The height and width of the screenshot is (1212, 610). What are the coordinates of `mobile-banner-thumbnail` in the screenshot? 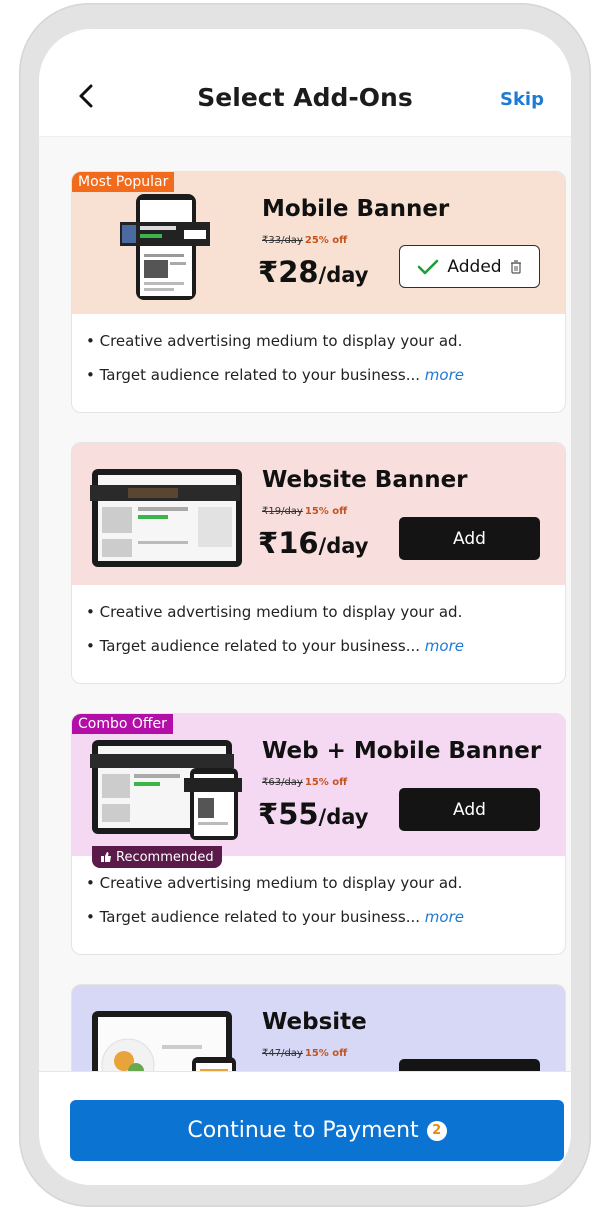 It's located at (165, 247).